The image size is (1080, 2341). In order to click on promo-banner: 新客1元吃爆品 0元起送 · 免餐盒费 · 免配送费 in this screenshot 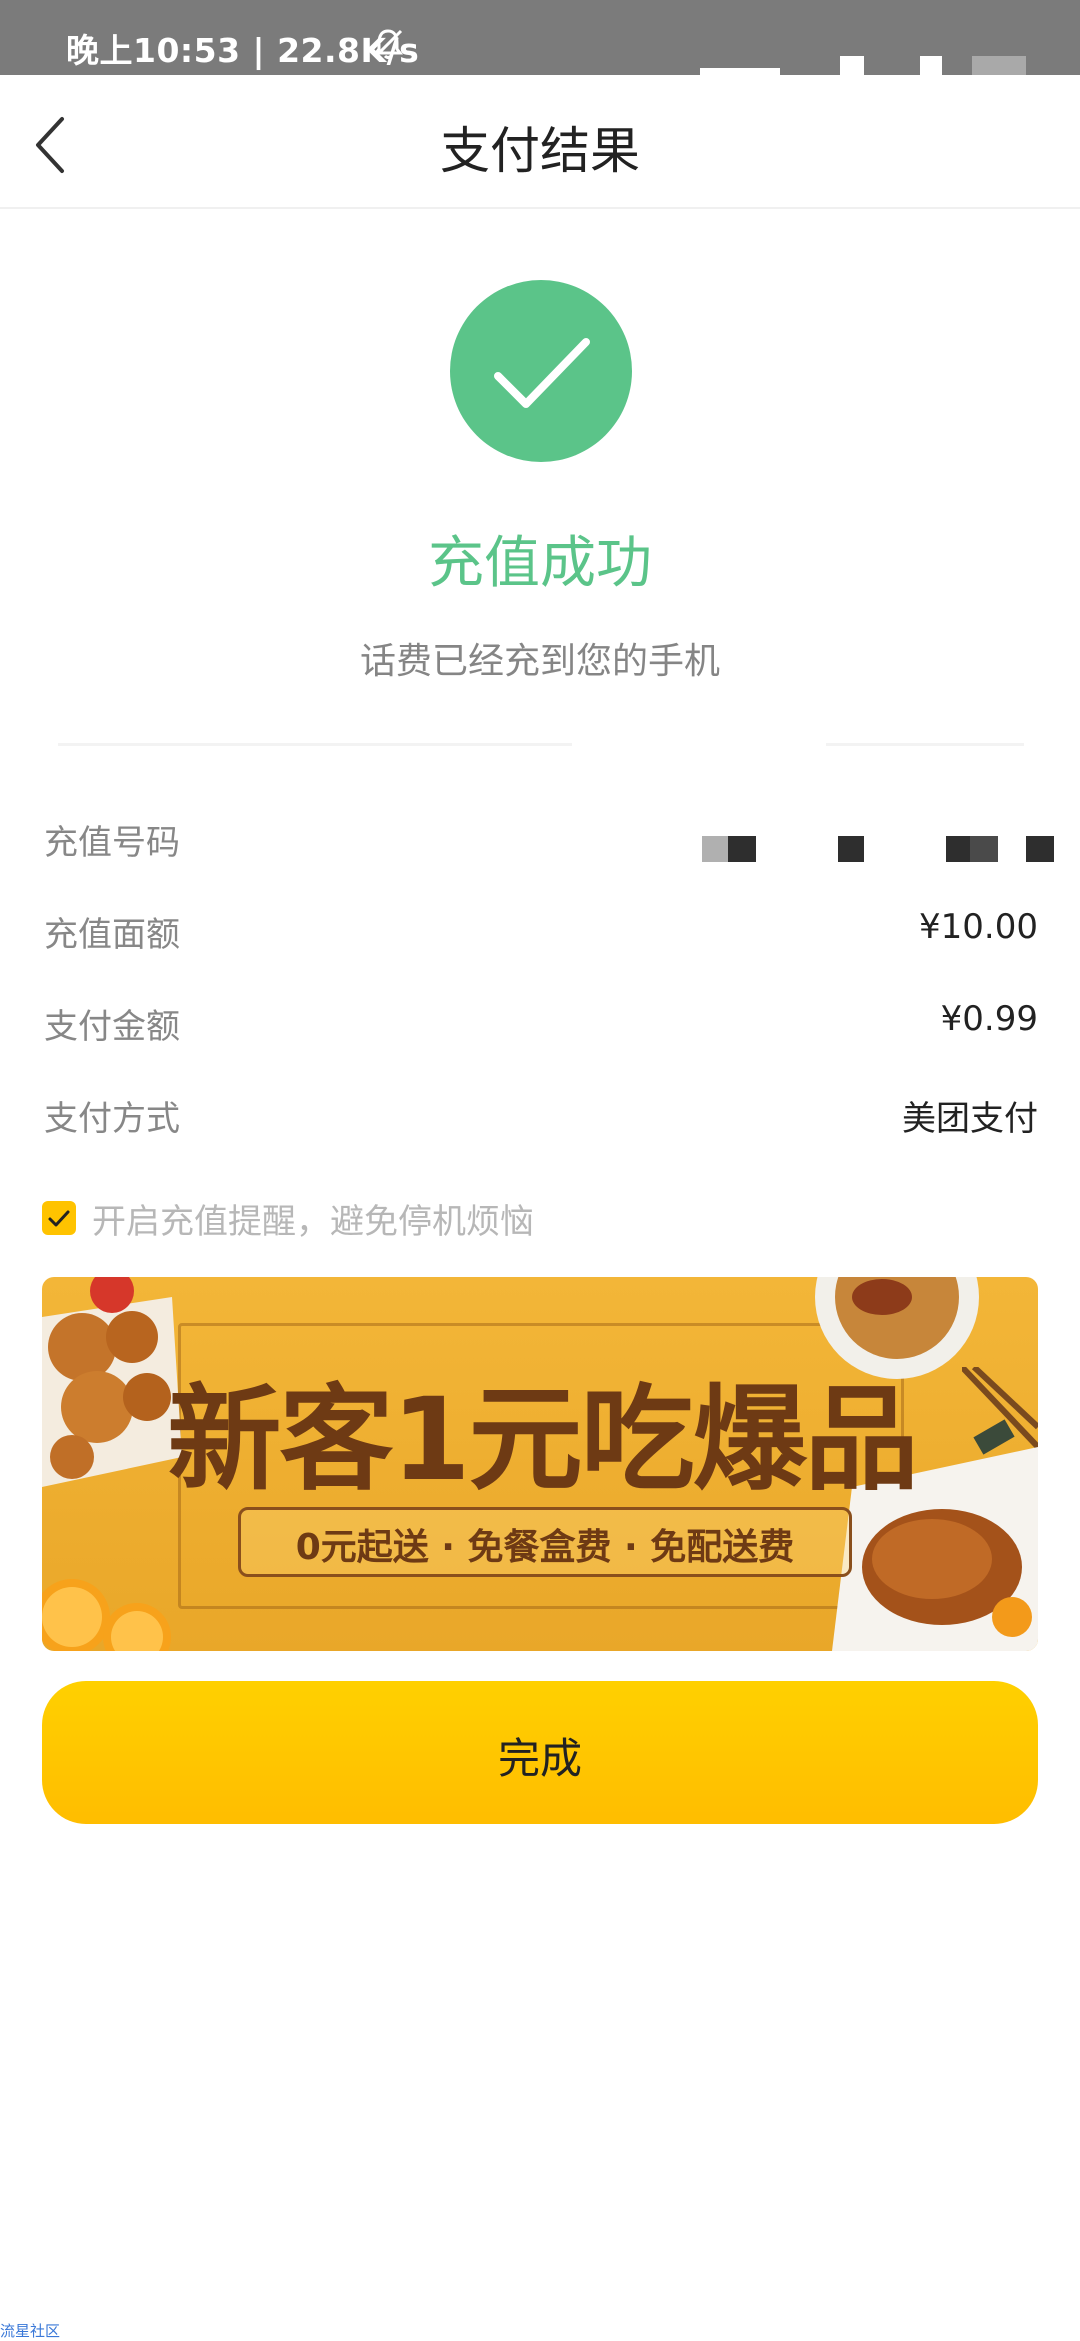, I will do `click(540, 1464)`.